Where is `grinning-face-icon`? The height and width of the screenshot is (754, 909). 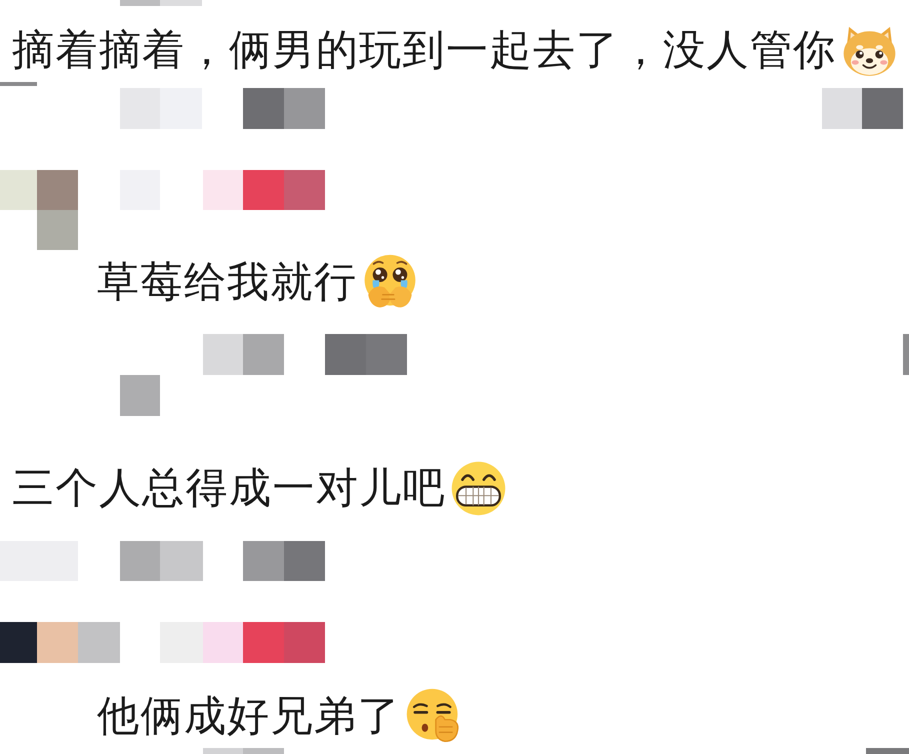
grinning-face-icon is located at coordinates (478, 488).